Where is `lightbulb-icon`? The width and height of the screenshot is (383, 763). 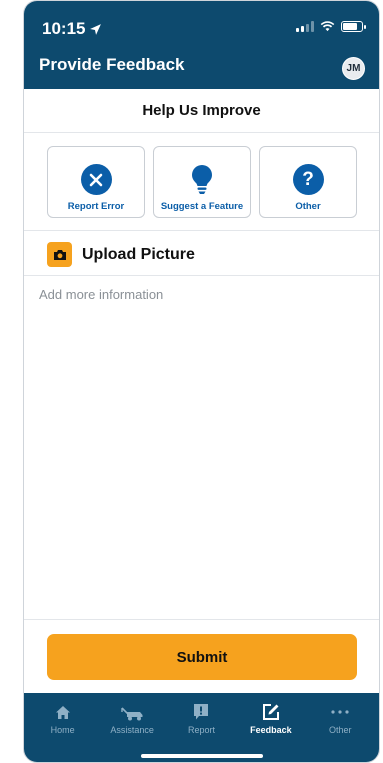 lightbulb-icon is located at coordinates (202, 179).